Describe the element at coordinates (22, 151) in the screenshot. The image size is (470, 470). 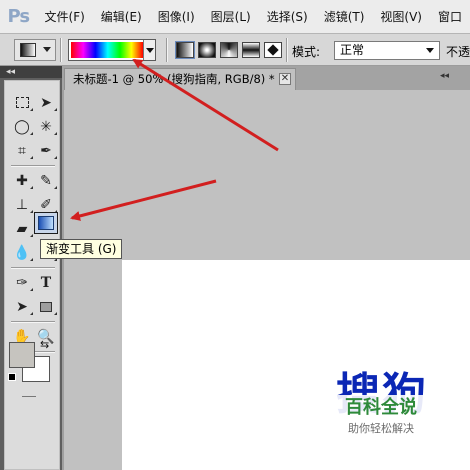
I see `crop-tool-icon: ⌗` at that location.